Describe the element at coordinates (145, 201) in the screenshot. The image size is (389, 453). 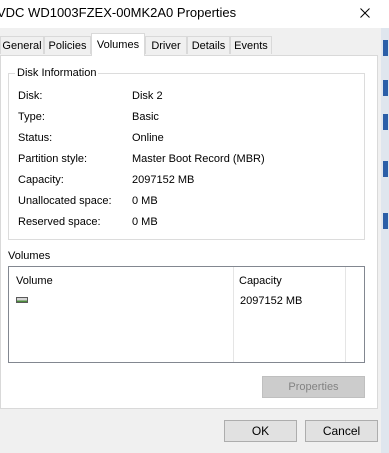
I see `unallocated-space-value: 0 MB` at that location.